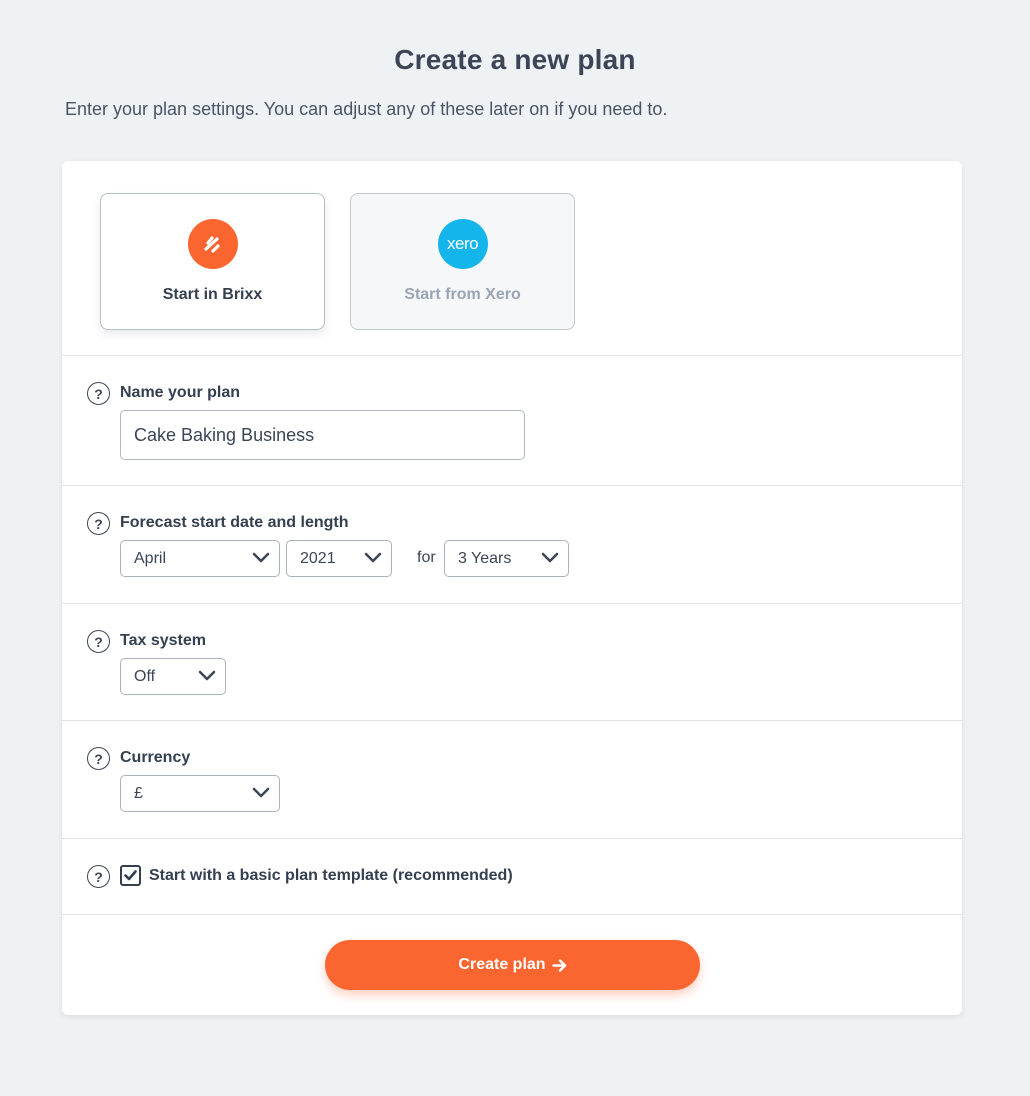  Describe the element at coordinates (515, 59) in the screenshot. I see `page-title: Create a new plan` at that location.